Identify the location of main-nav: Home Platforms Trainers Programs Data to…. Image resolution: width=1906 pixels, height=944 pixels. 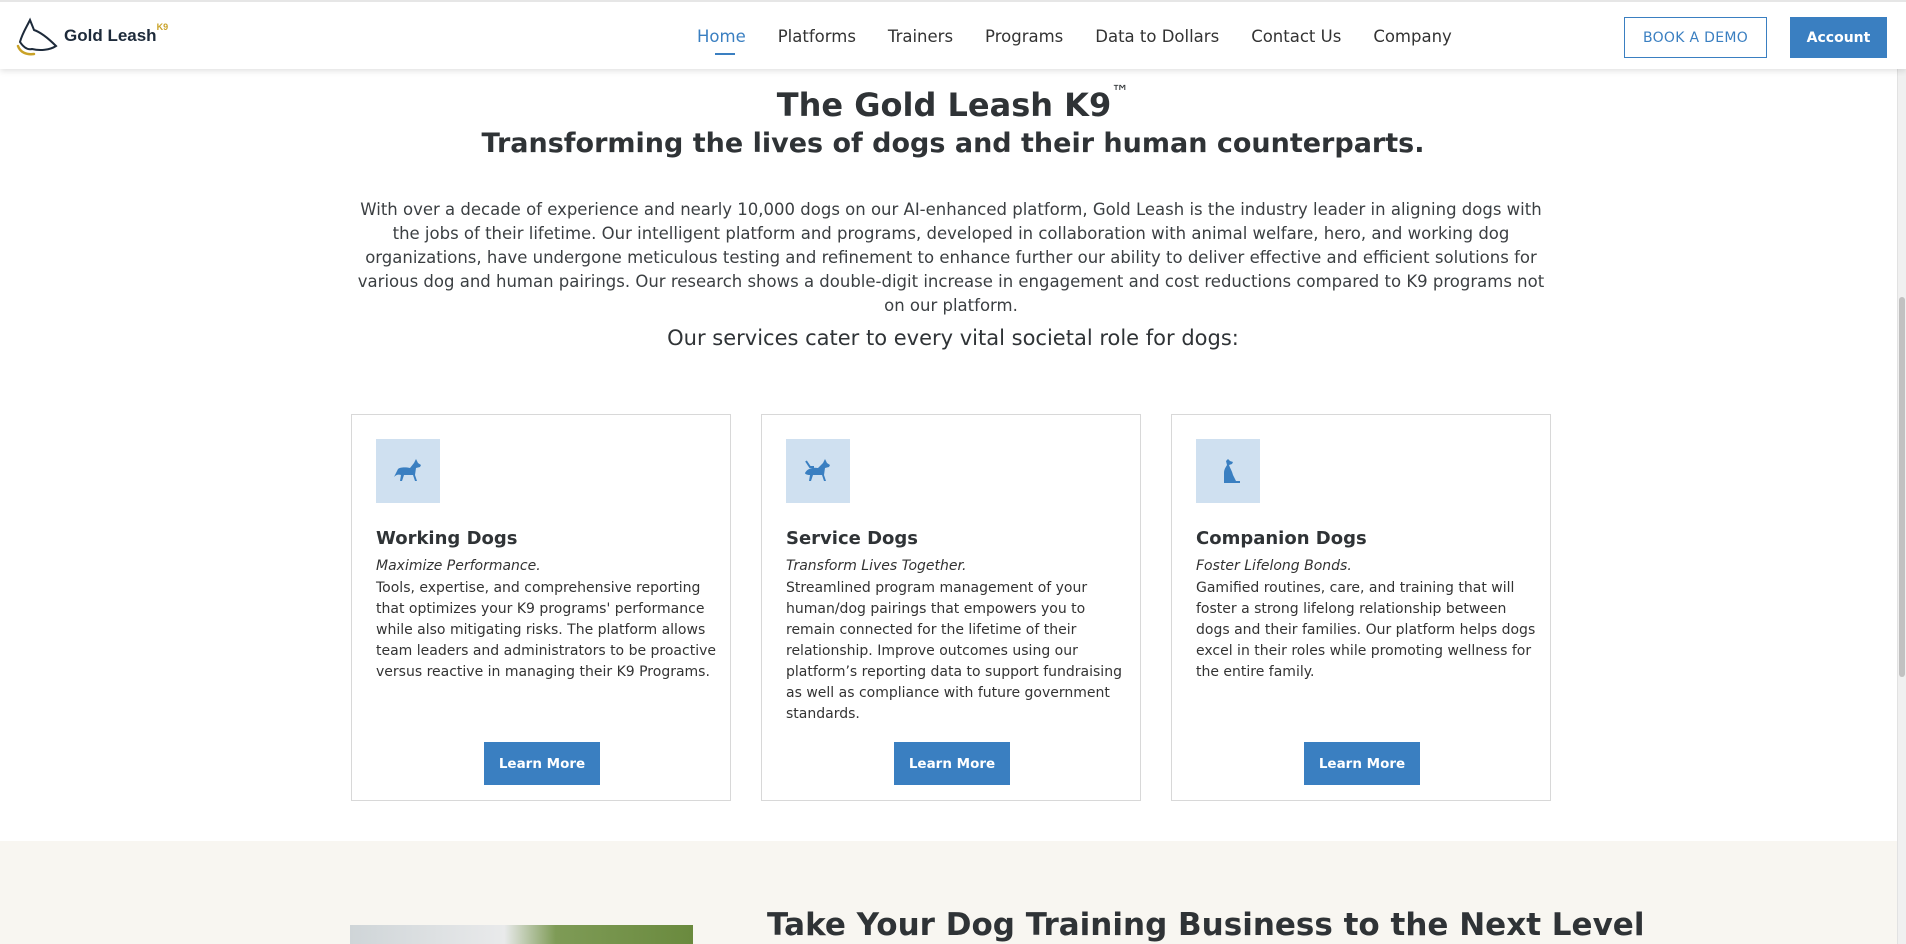
(1090, 36).